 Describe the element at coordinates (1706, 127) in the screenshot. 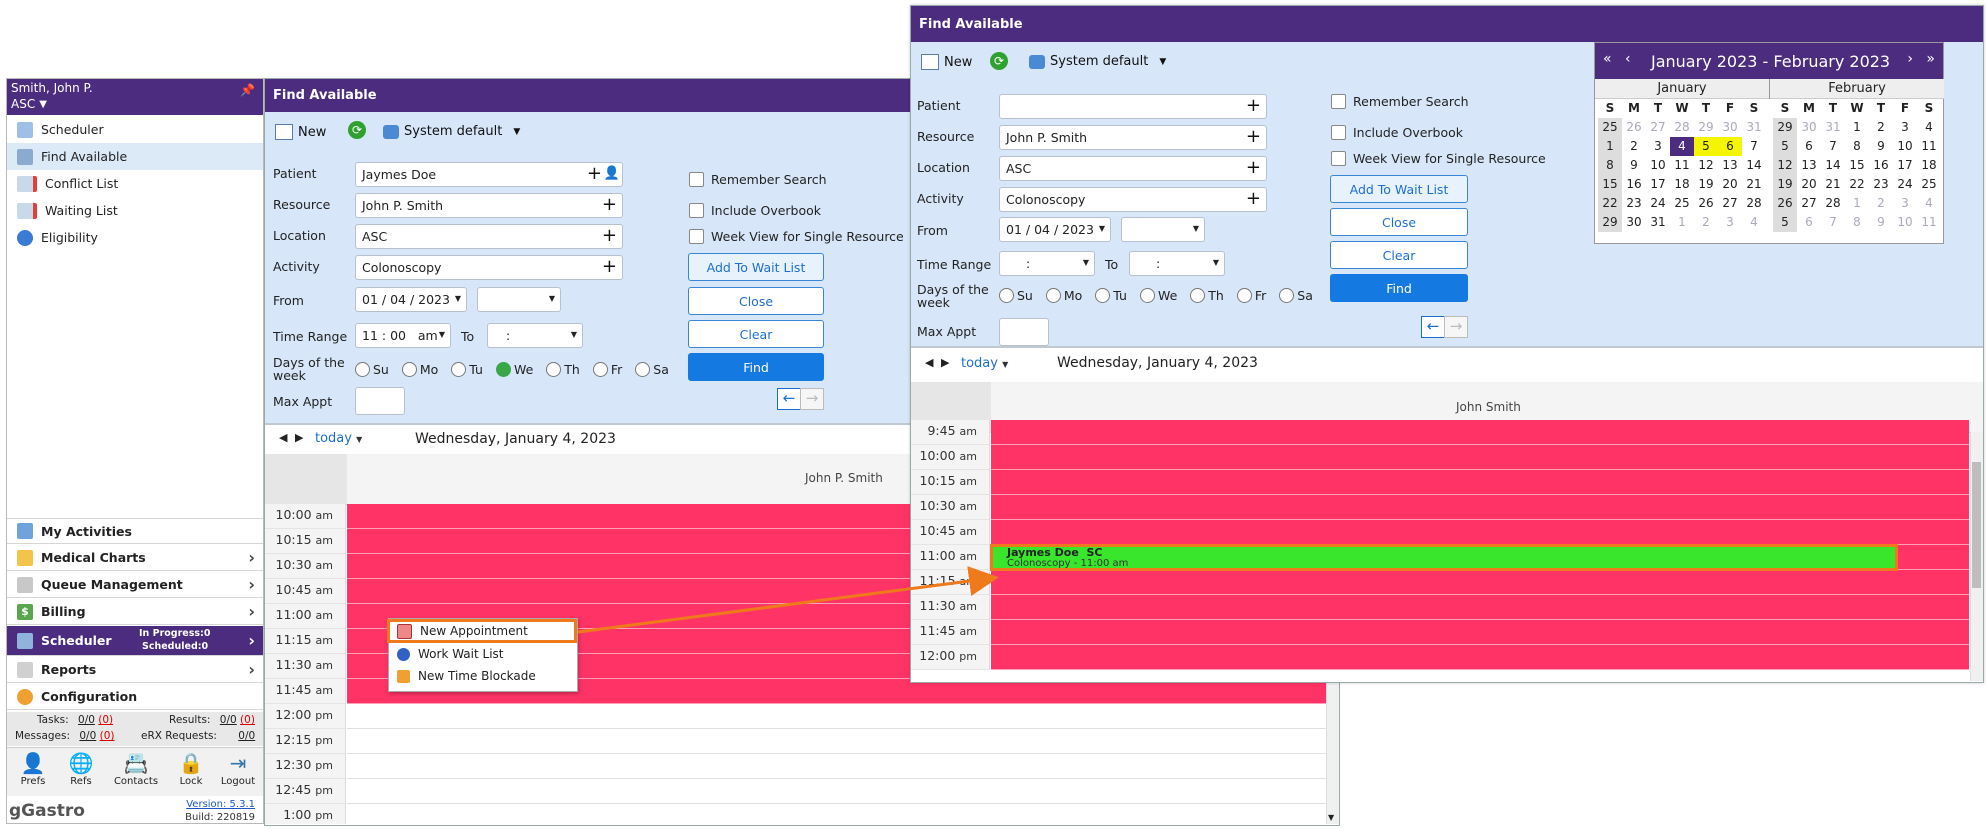

I see `calendar-day: 29` at that location.